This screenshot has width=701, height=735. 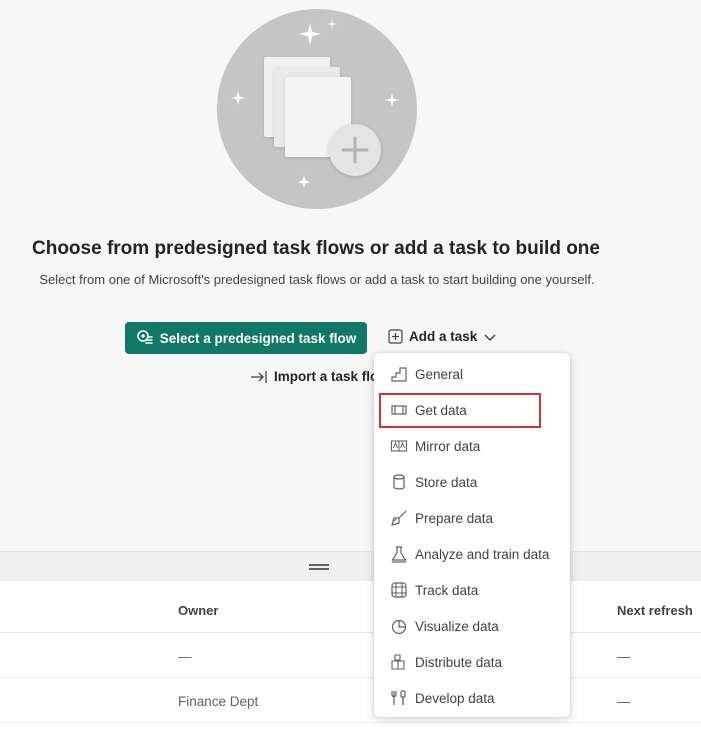 I want to click on menu-item-store-data: Store data, so click(x=472, y=482).